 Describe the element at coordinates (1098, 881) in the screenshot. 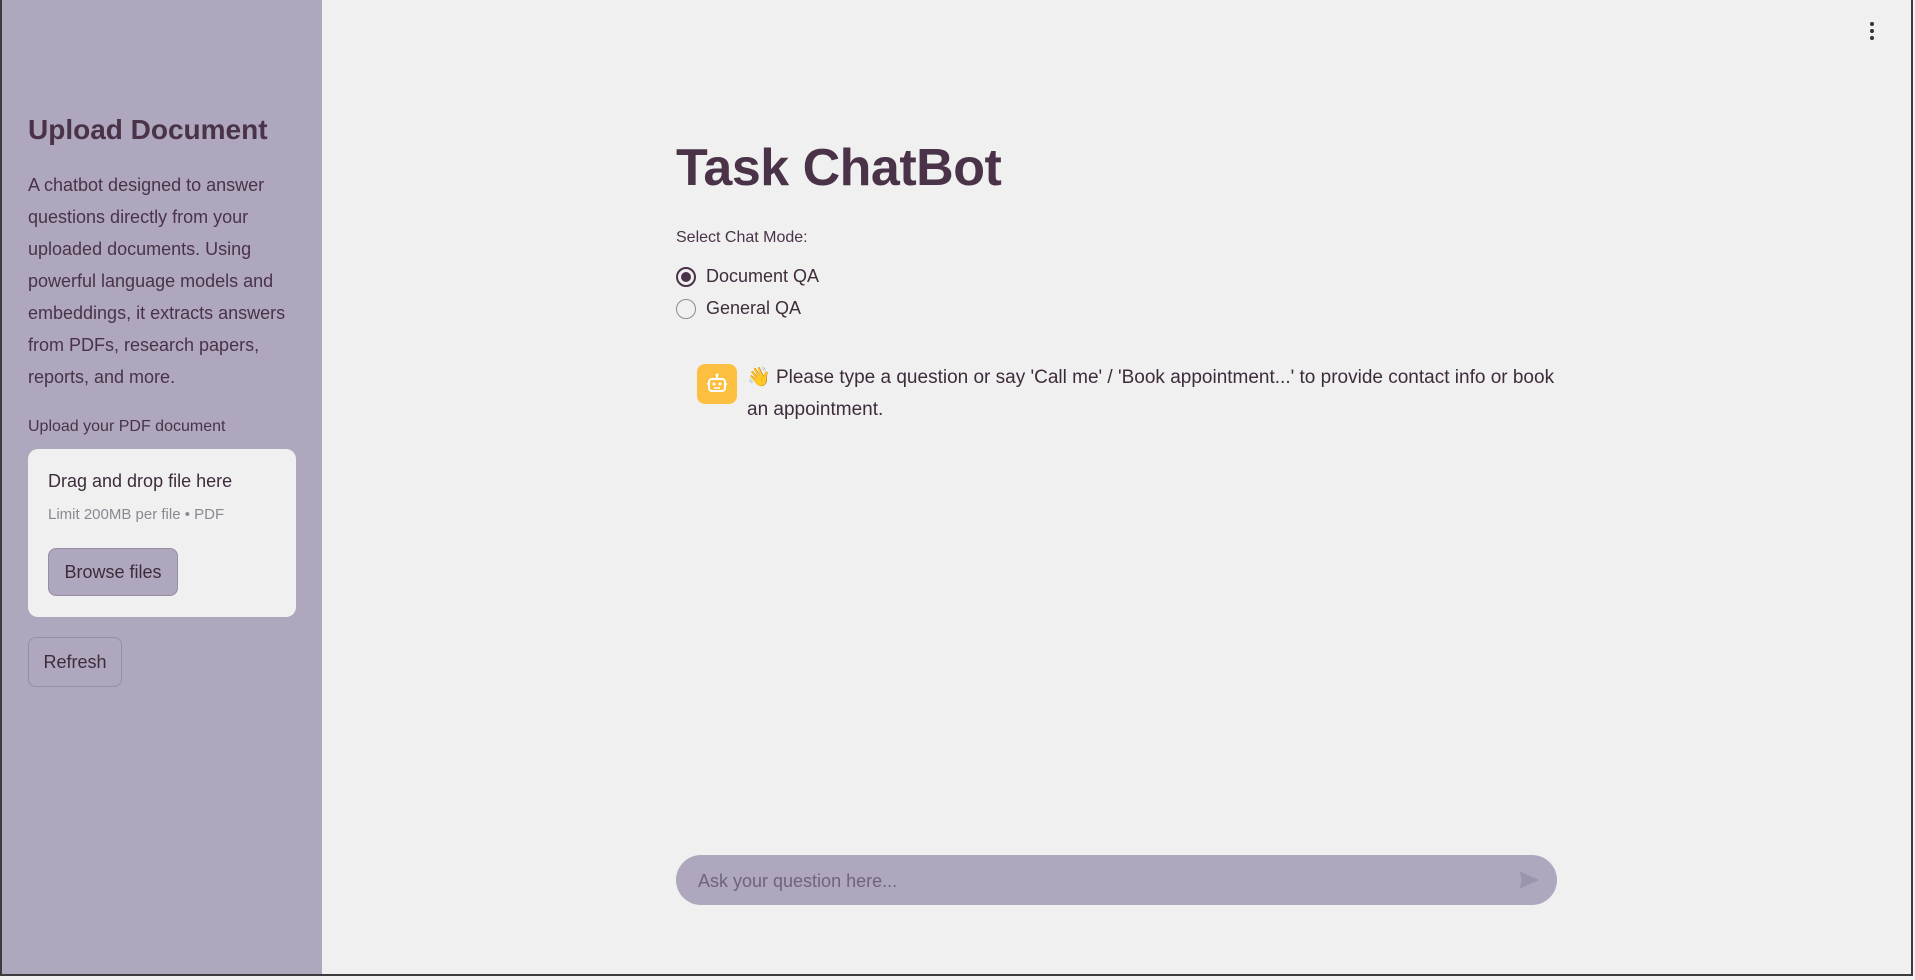

I see `chat-input` at that location.